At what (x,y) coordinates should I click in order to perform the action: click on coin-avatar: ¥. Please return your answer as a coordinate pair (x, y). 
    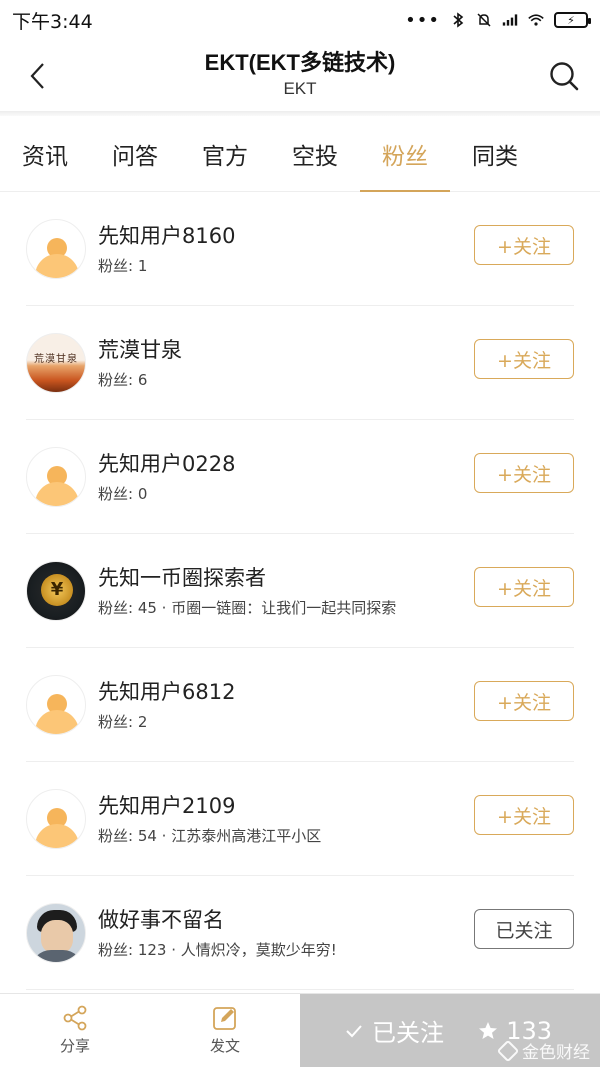
    Looking at the image, I should click on (56, 590).